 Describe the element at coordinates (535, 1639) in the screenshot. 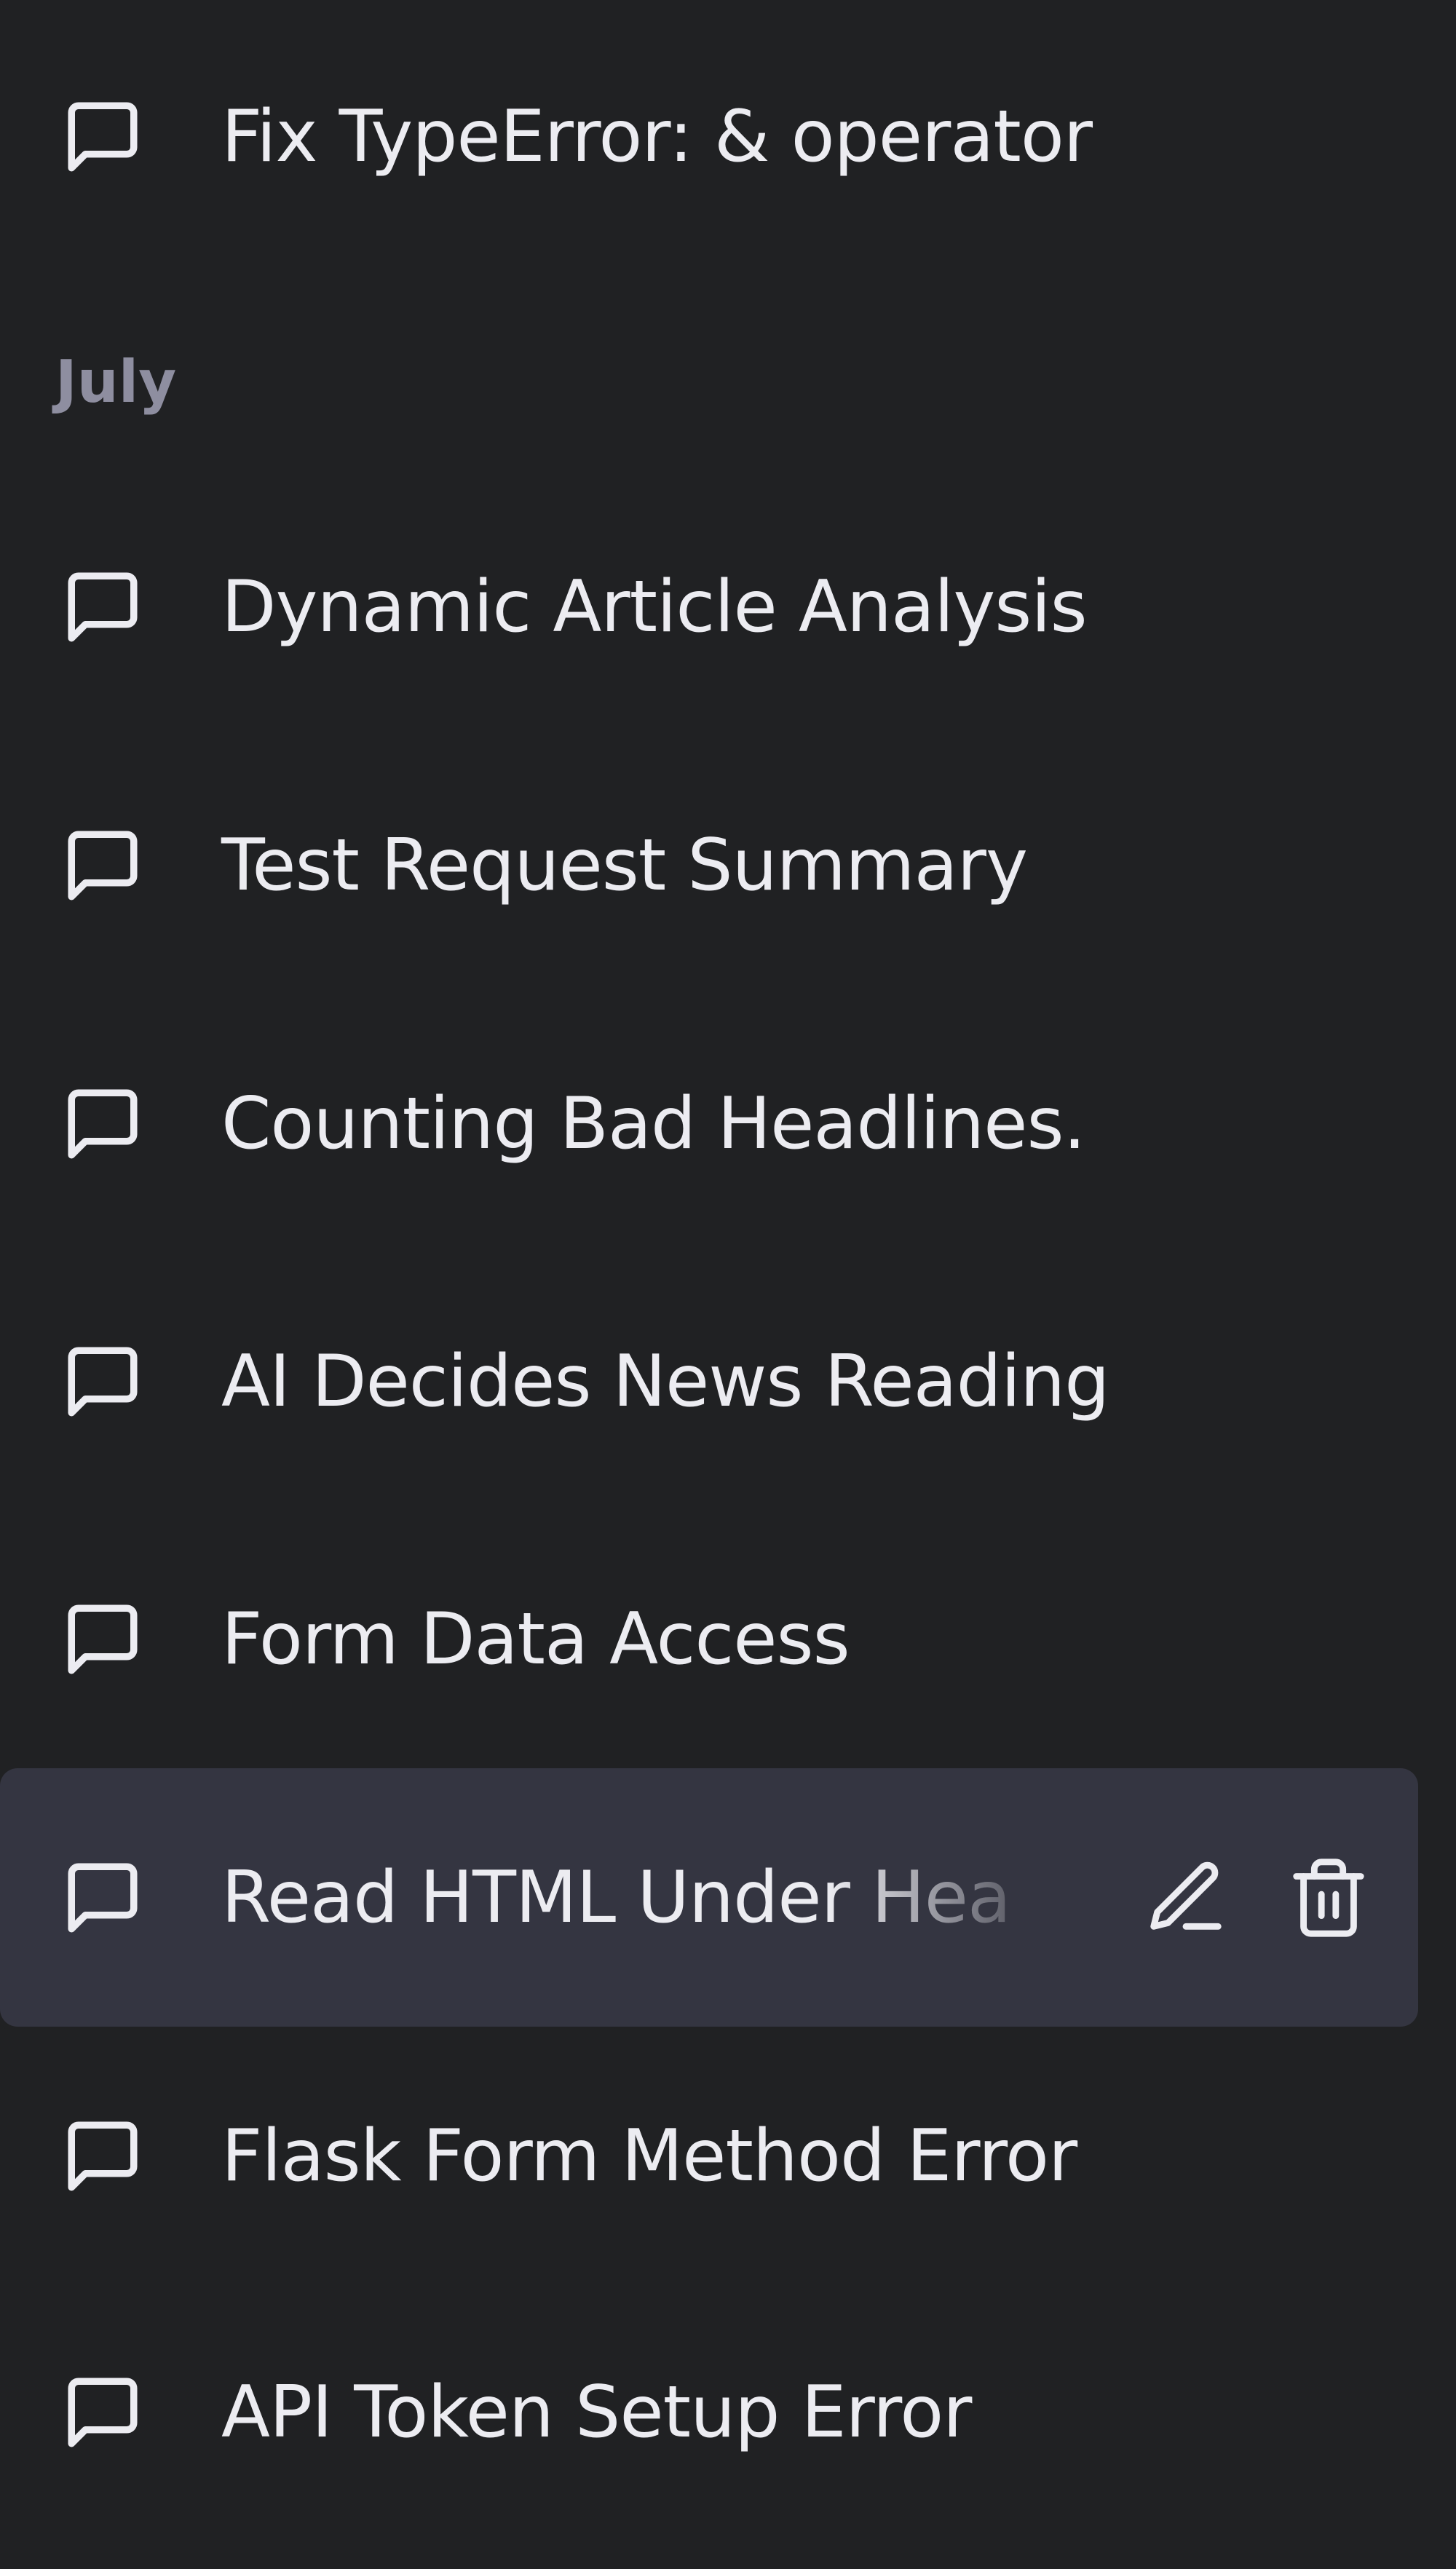

I see `chat-item-label: Form Data Access` at that location.